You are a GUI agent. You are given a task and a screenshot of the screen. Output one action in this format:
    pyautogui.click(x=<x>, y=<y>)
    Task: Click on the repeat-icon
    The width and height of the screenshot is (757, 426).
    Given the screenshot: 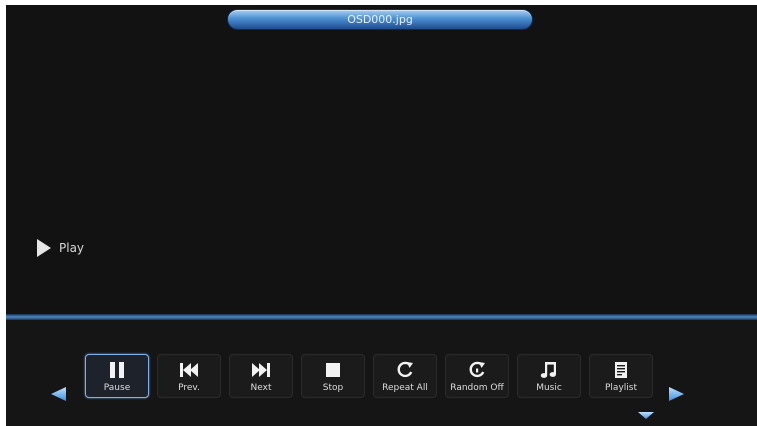 What is the action you would take?
    pyautogui.click(x=405, y=370)
    